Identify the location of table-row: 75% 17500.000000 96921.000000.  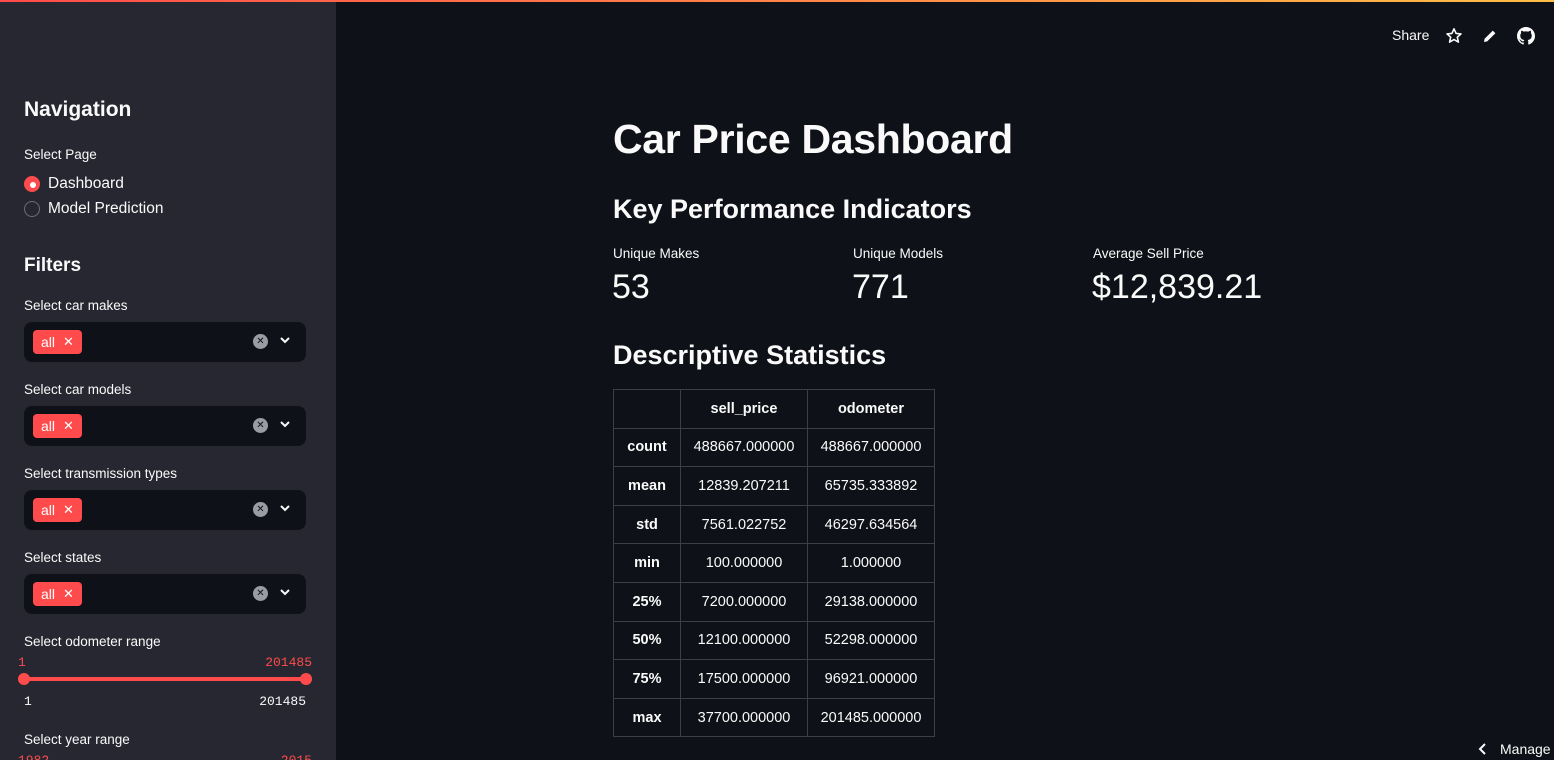
(774, 679).